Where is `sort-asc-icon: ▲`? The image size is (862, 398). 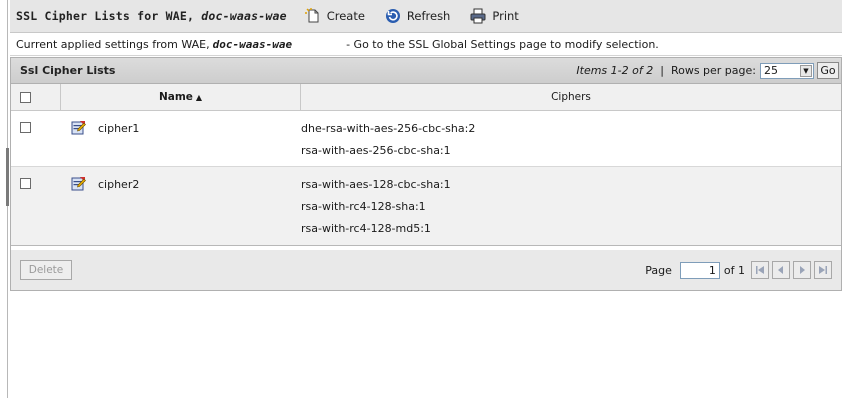
sort-asc-icon: ▲ is located at coordinates (199, 97).